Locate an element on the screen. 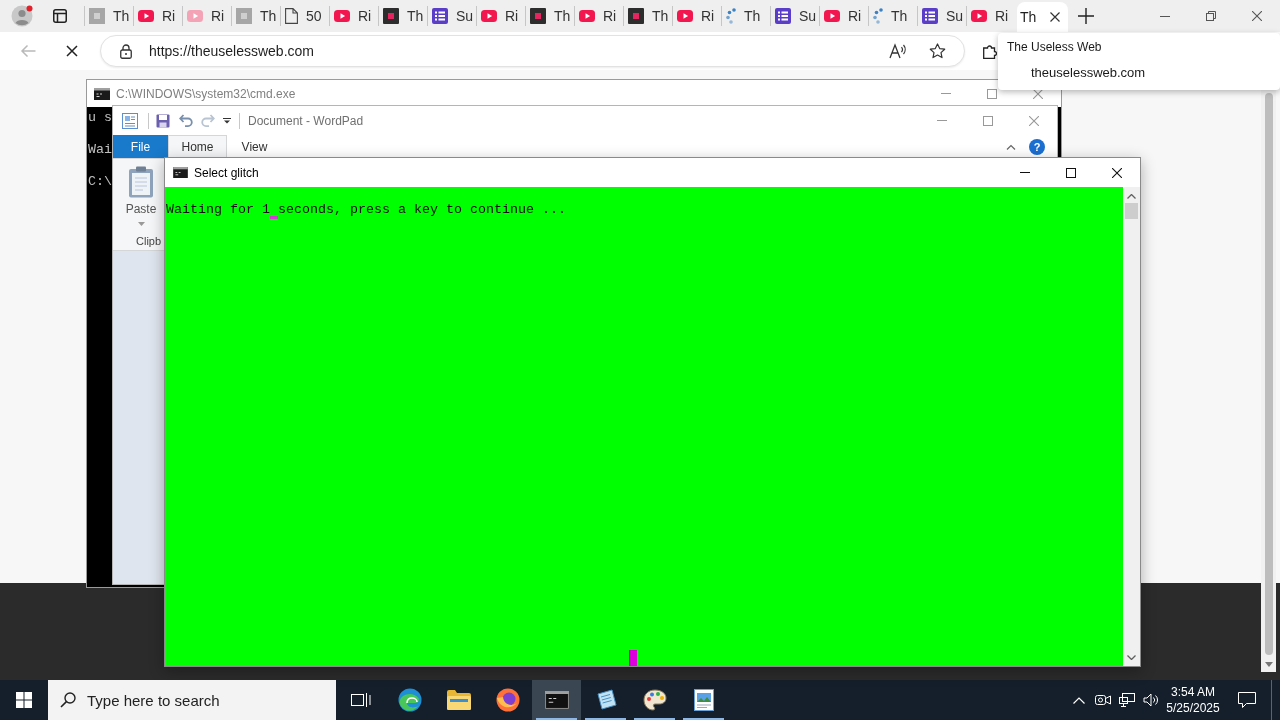 The height and width of the screenshot is (720, 1280). console-text: u s is located at coordinates (100, 118).